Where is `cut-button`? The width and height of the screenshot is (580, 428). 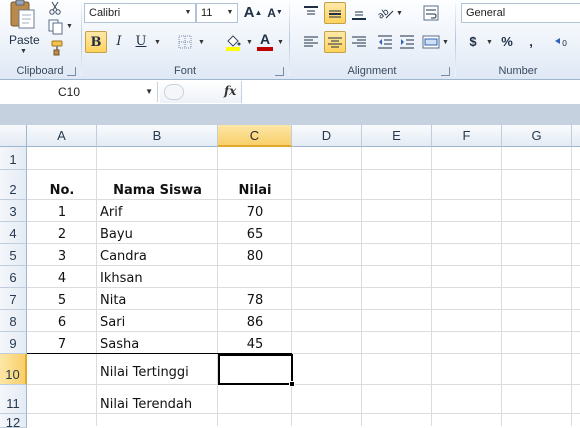 cut-button is located at coordinates (55, 8).